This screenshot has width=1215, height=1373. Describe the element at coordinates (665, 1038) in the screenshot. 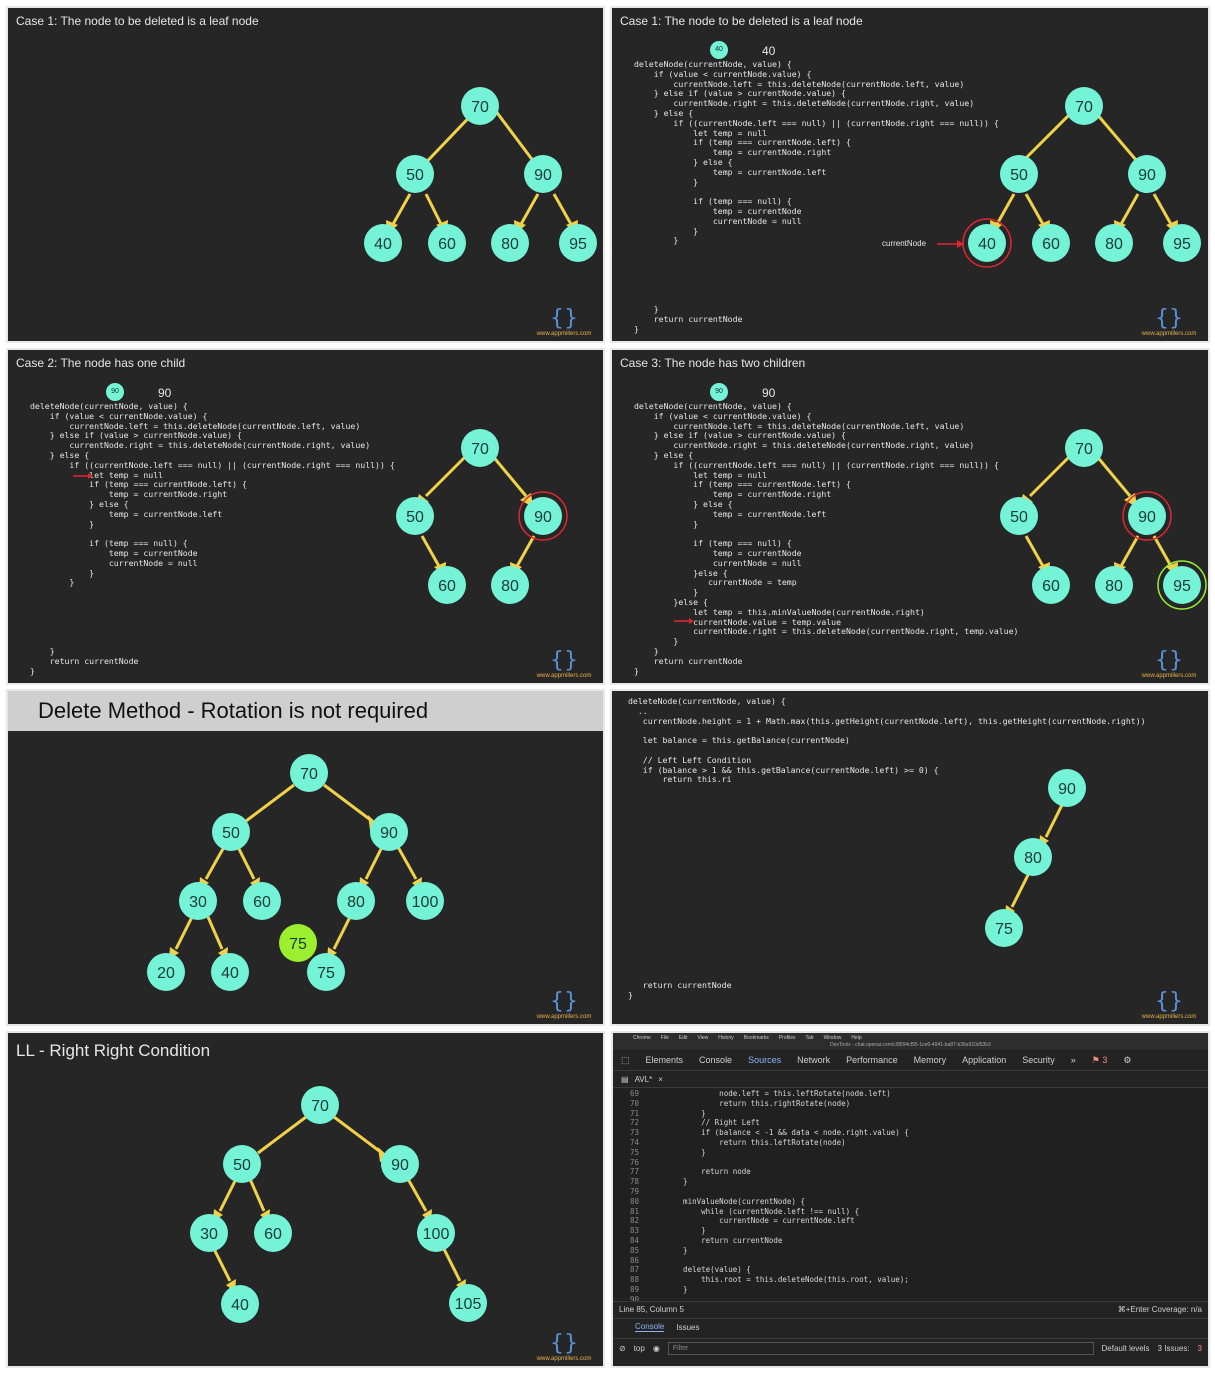

I see `menu-item: File` at that location.